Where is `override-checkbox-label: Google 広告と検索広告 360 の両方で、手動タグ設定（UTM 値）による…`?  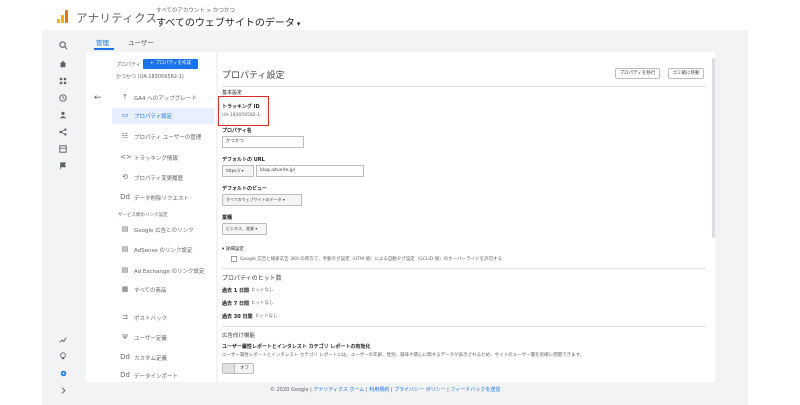 override-checkbox-label: Google 広告と検索広告 360 の両方で、手動タグ設定（UTM 値）による… is located at coordinates (371, 259).